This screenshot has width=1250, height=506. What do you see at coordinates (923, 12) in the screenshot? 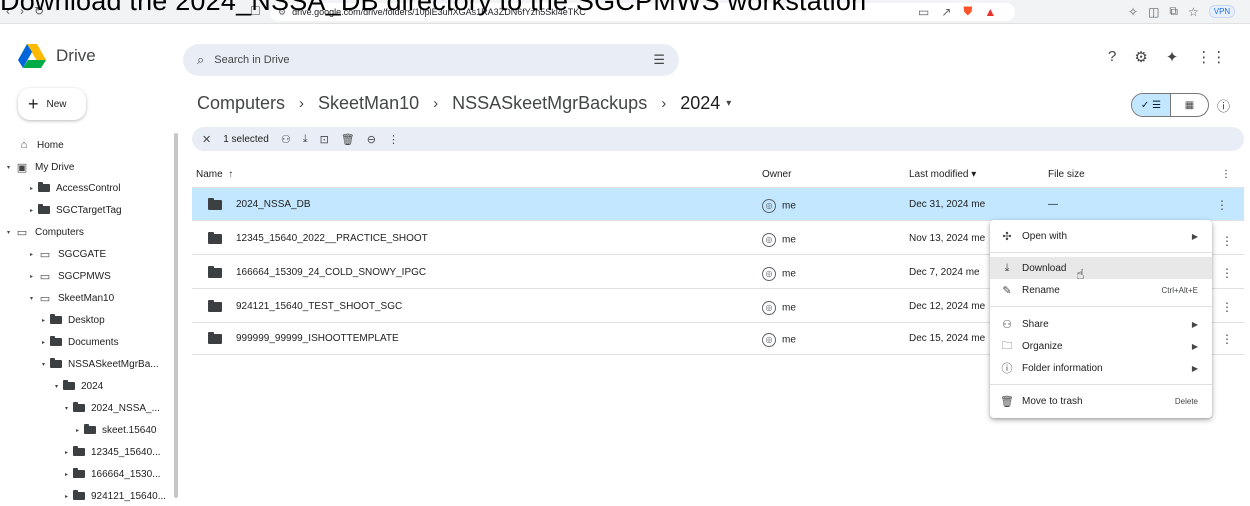
I see `cast-icon: ▭` at bounding box center [923, 12].